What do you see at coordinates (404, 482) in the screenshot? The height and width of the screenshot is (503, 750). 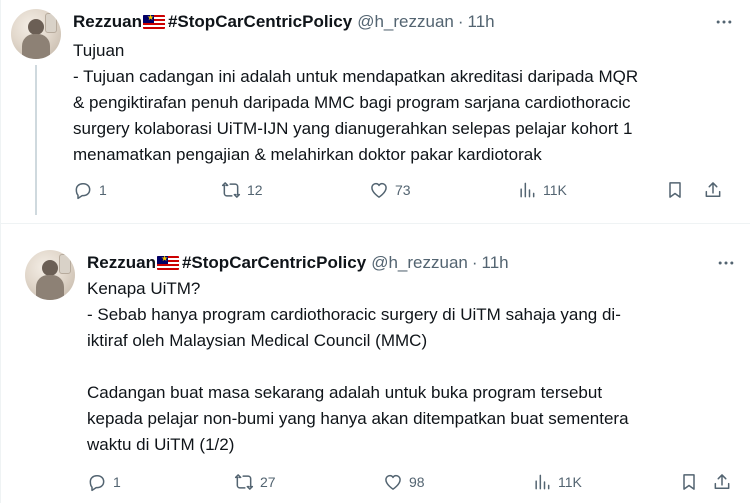 I see `like-button: 98` at bounding box center [404, 482].